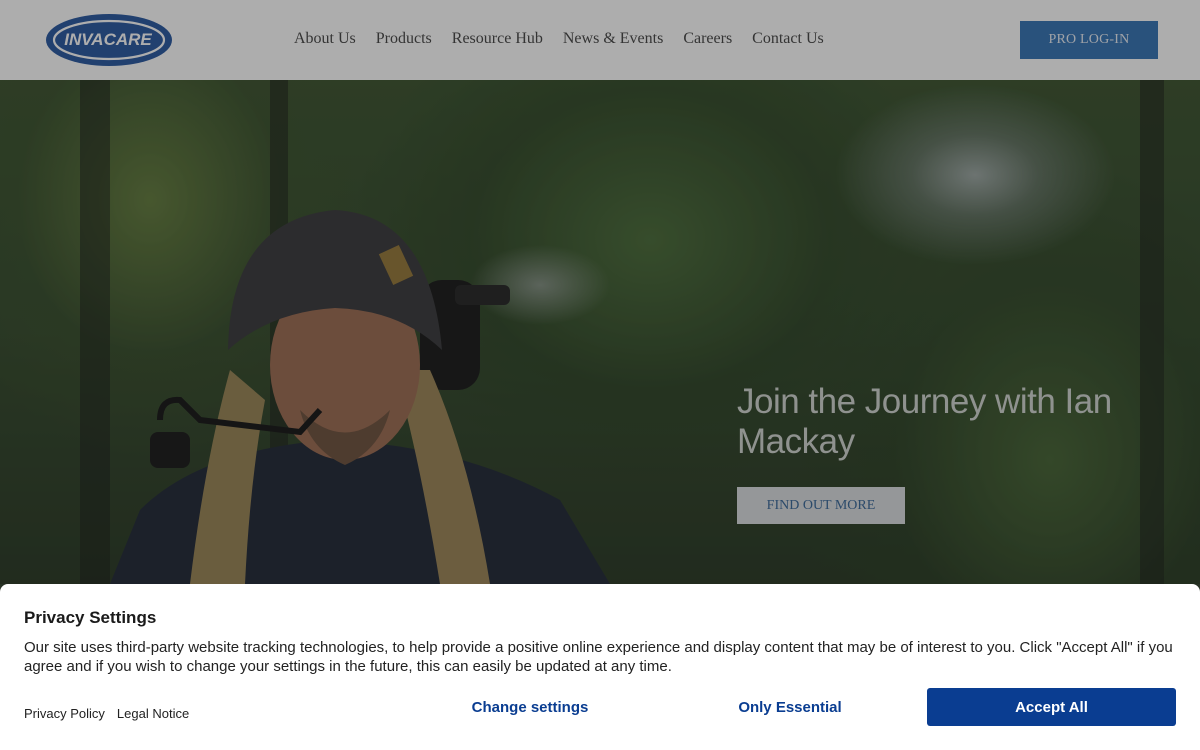  I want to click on accept-all-button: Accept All, so click(1051, 707).